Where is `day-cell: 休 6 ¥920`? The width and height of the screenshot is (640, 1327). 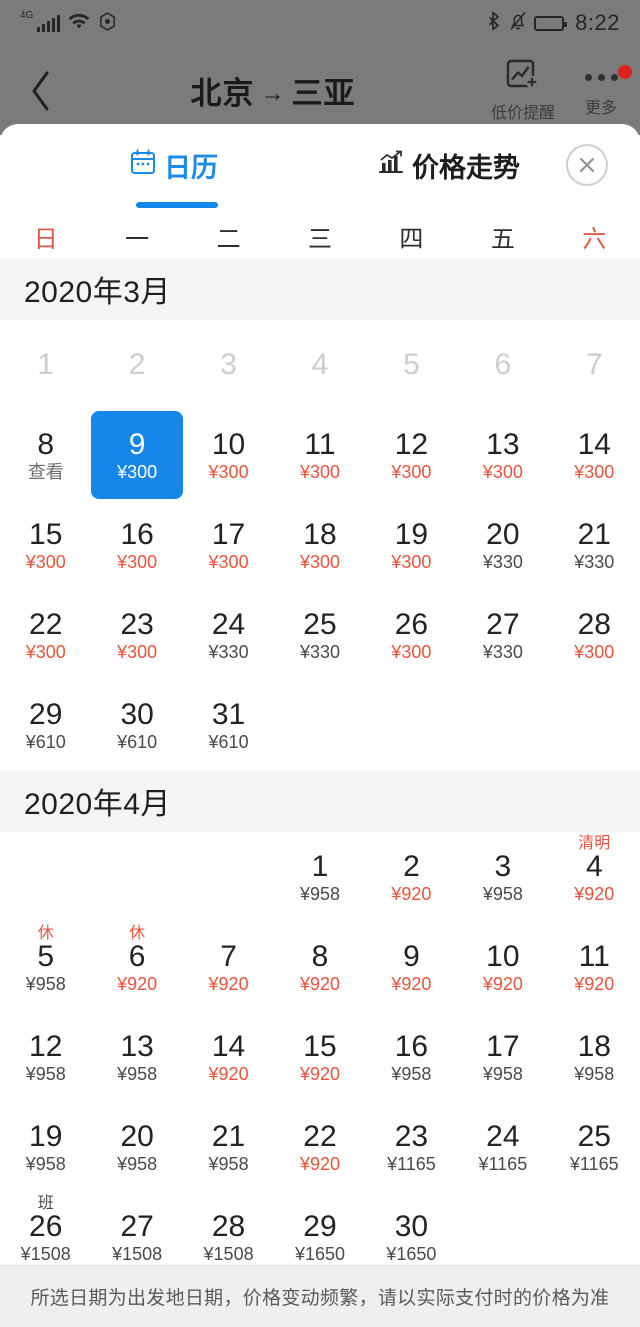 day-cell: 休 6 ¥920 is located at coordinates (136, 967).